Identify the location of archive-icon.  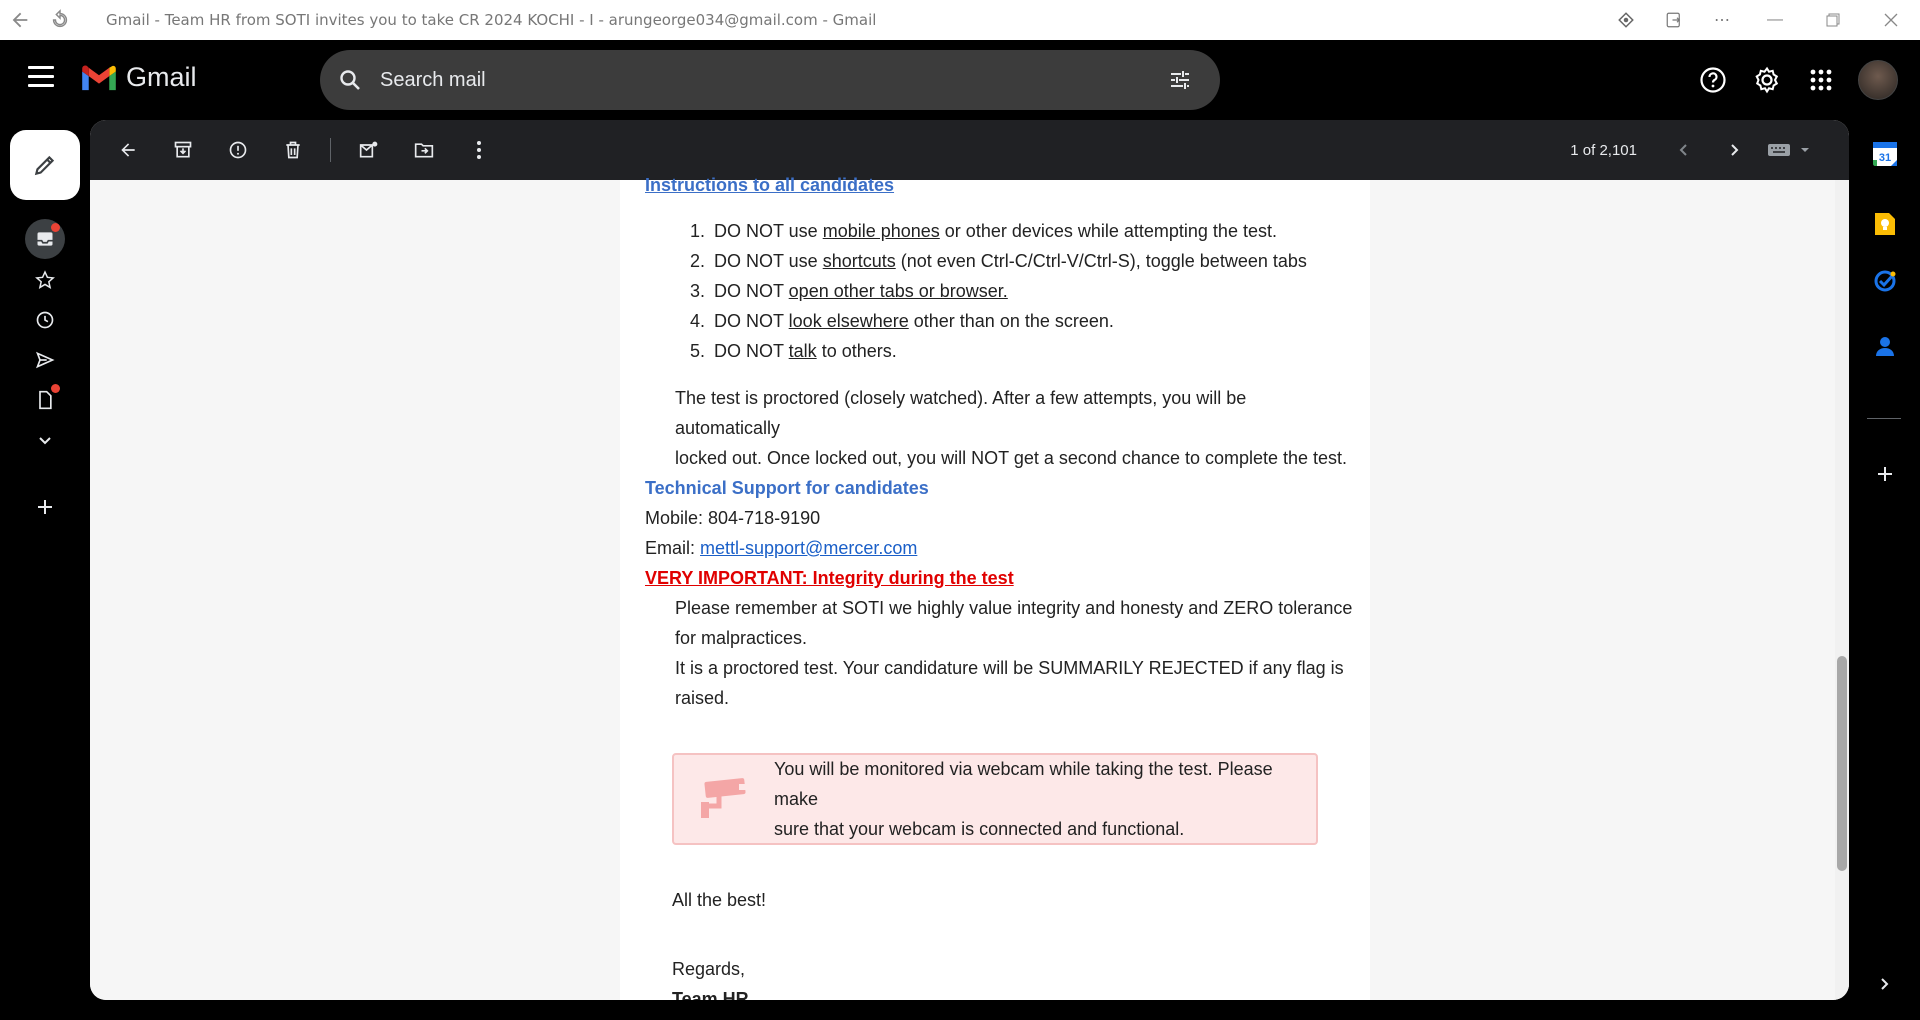
(182, 150).